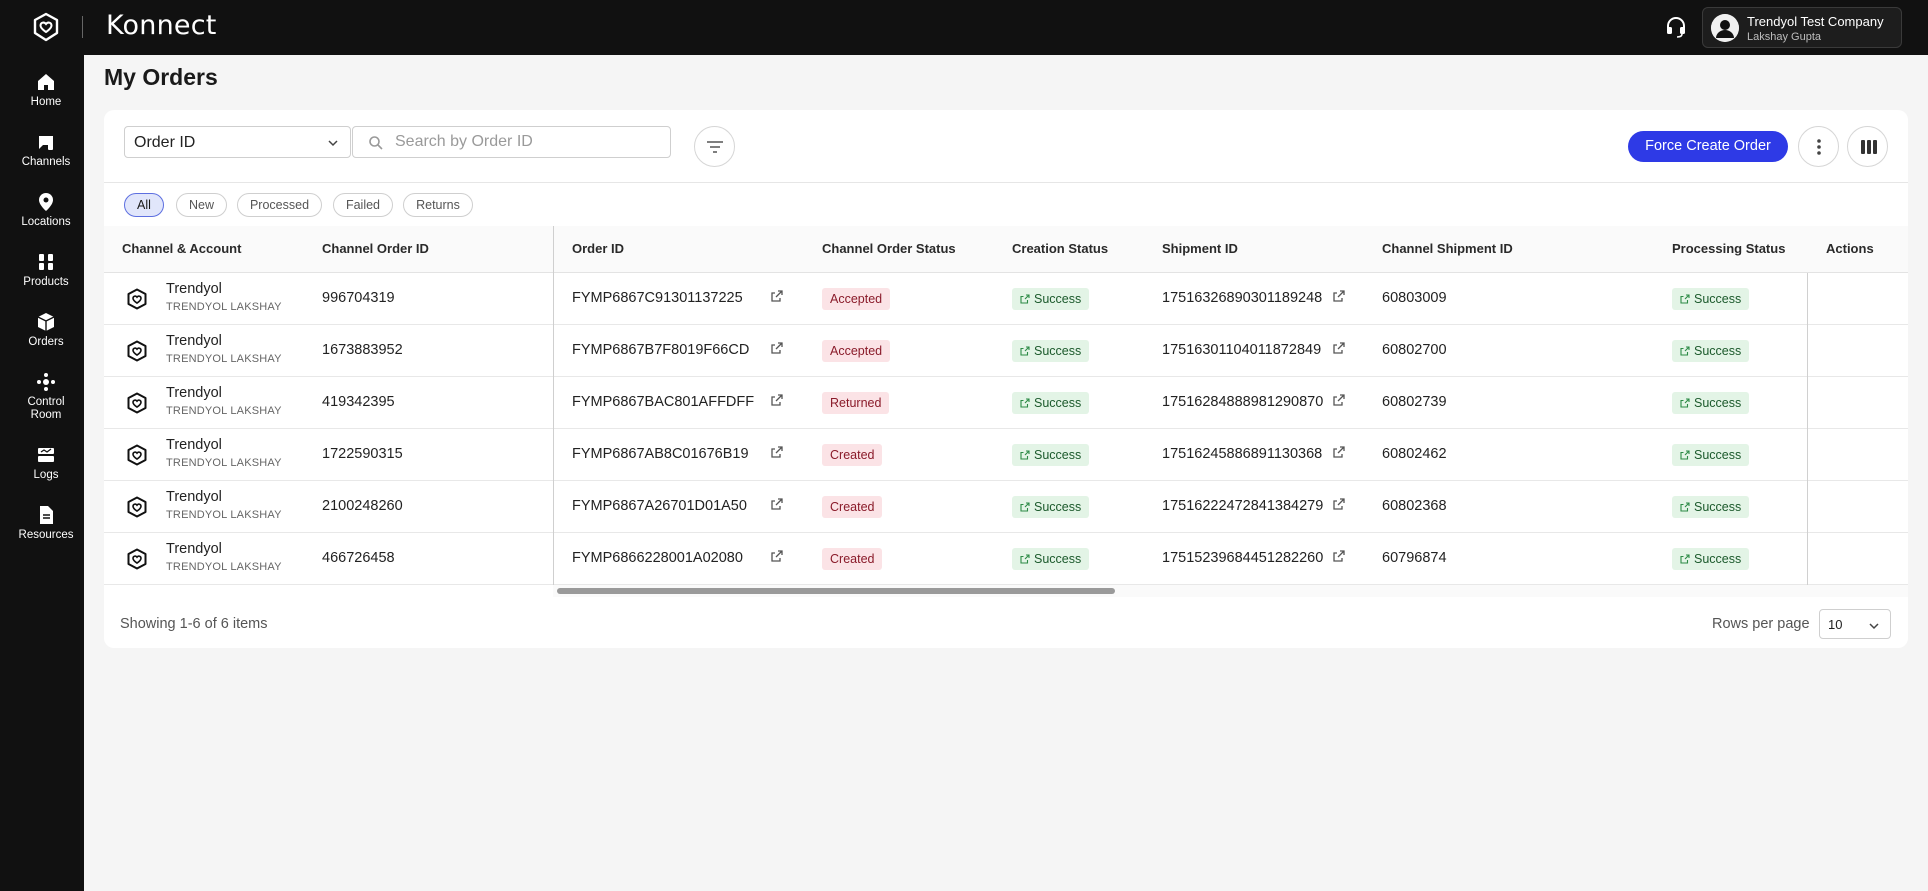 Image resolution: width=1928 pixels, height=891 pixels. Describe the element at coordinates (46, 222) in the screenshot. I see `sidebar-item-label: Locations` at that location.